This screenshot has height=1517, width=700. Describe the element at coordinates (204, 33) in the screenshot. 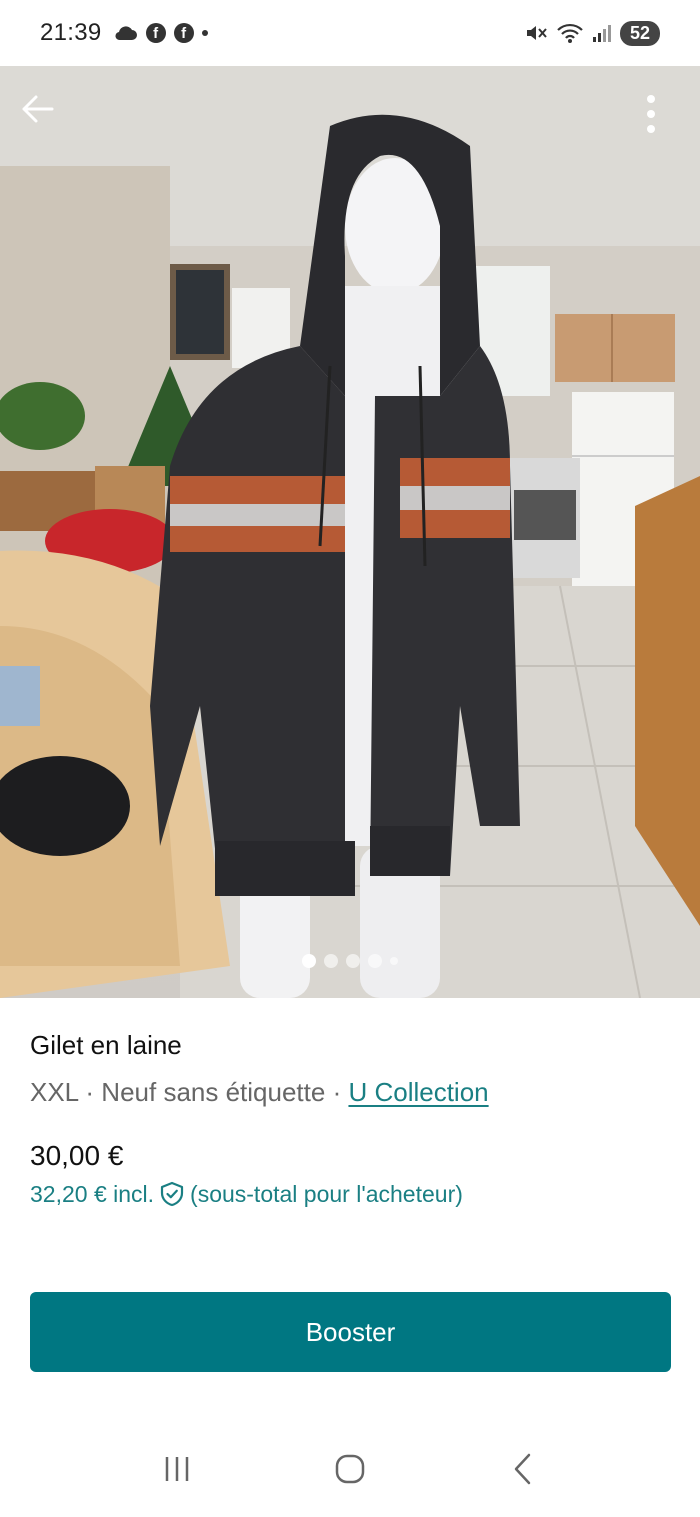

I see `dot-icon` at that location.